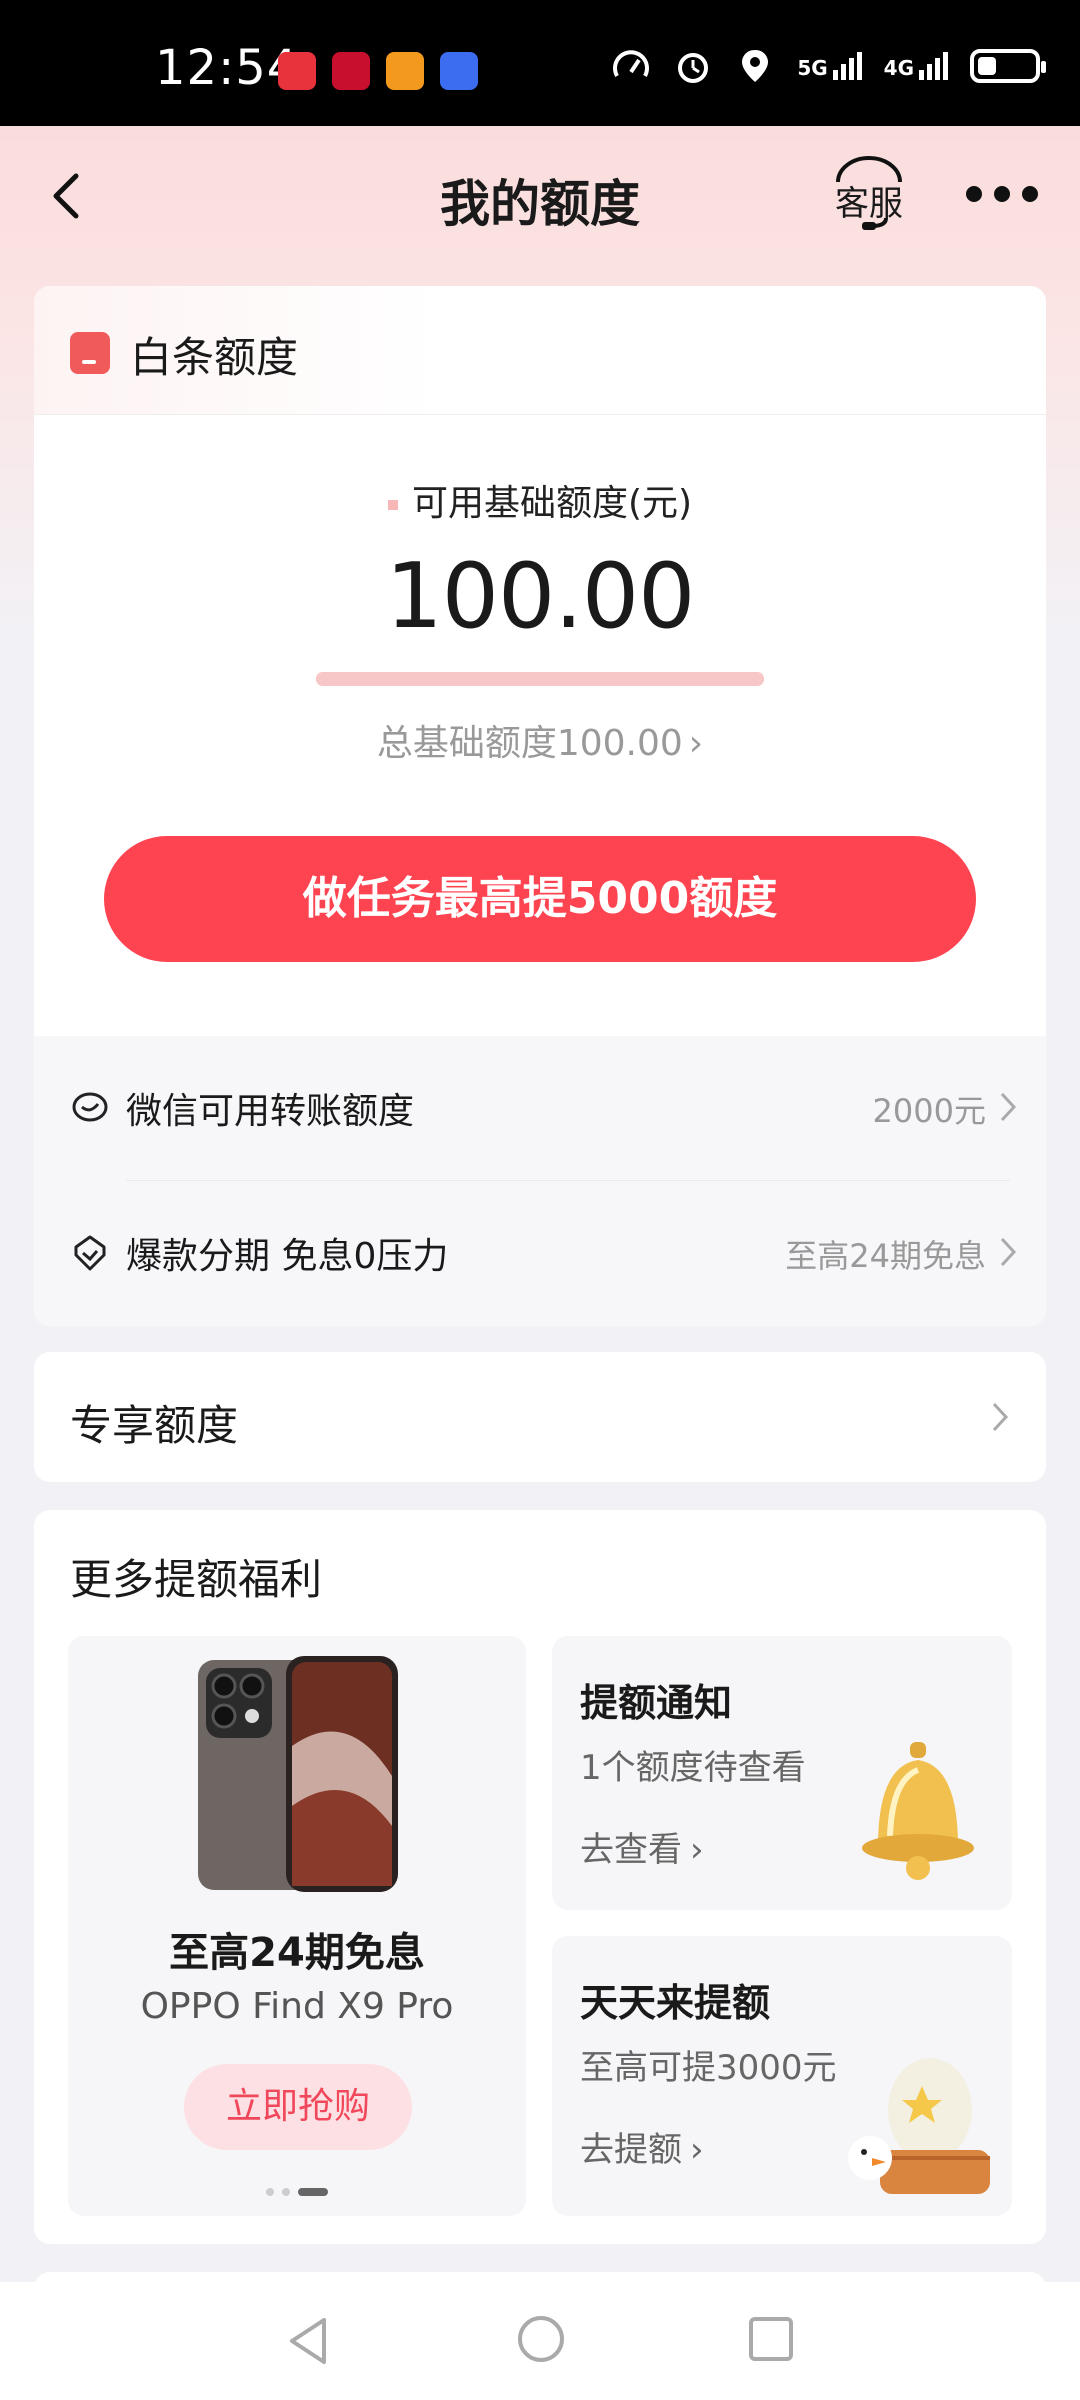  Describe the element at coordinates (1008, 66) in the screenshot. I see `battery-icon` at that location.